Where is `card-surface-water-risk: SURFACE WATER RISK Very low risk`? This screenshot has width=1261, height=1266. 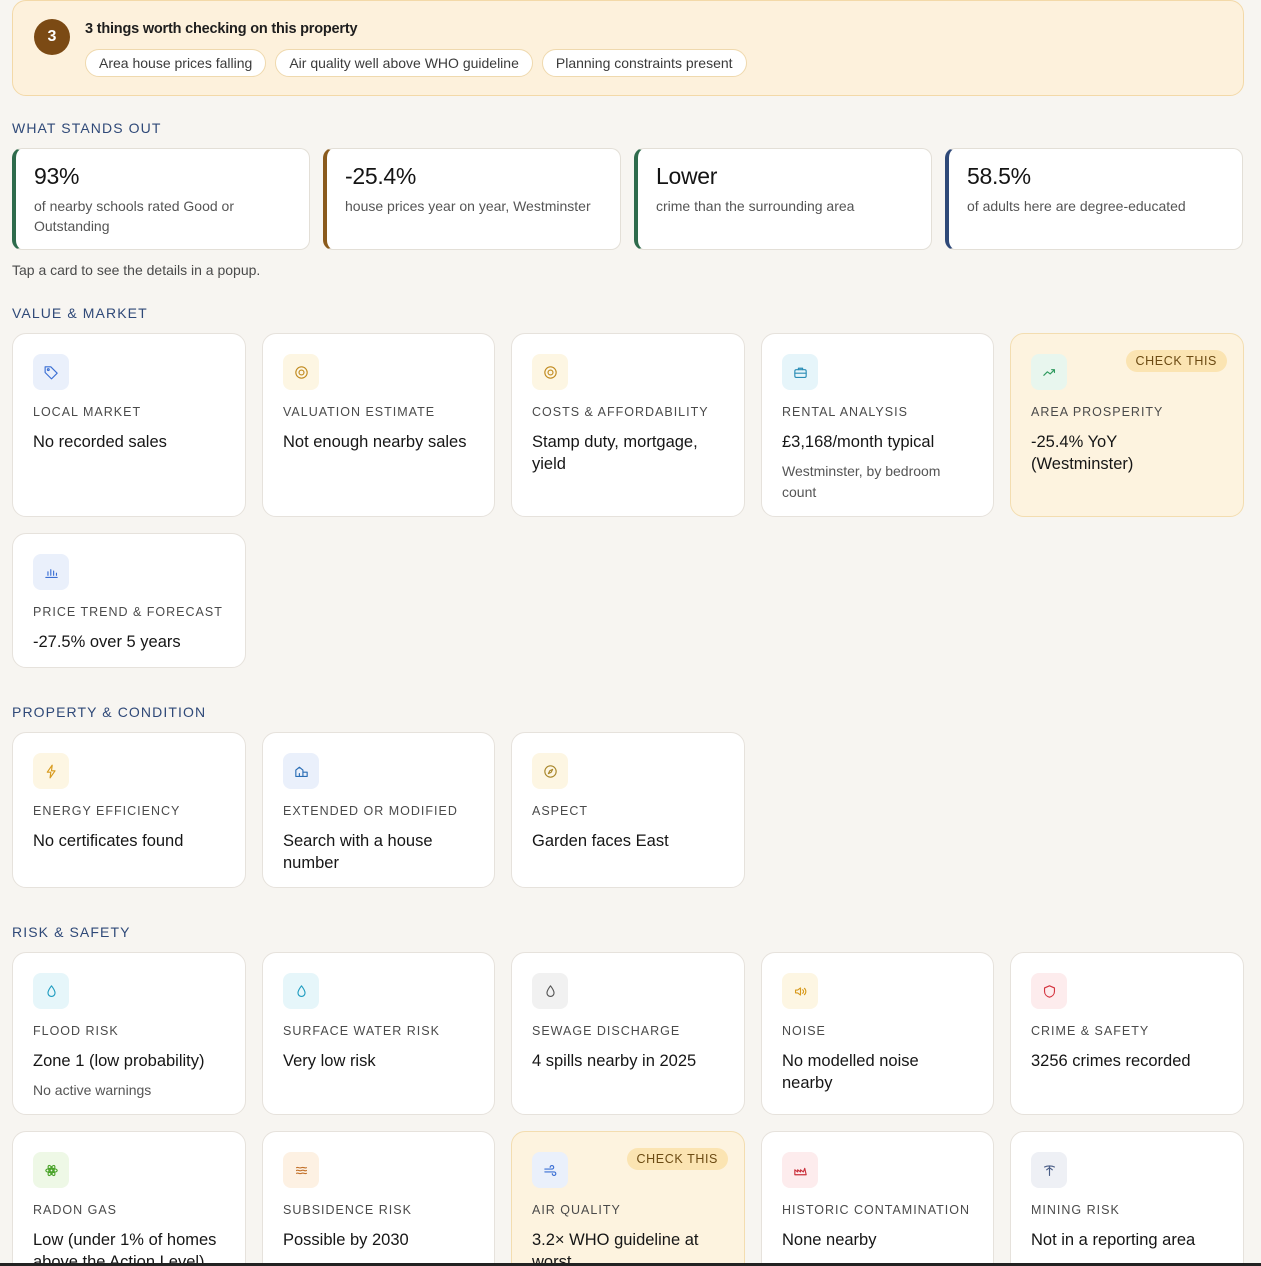
card-surface-water-risk: SURFACE WATER RISK Very low risk is located at coordinates (378, 1033).